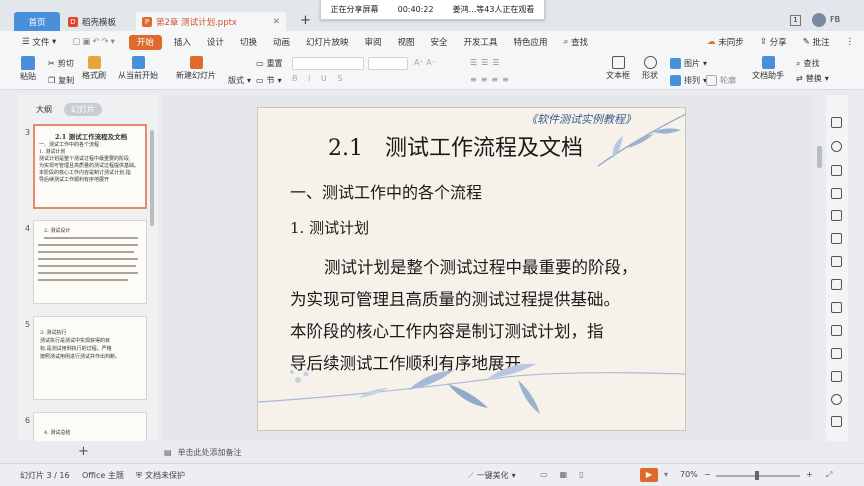 The width and height of the screenshot is (864, 486). I want to click on sync-status: ☁ 未同步, so click(725, 42).